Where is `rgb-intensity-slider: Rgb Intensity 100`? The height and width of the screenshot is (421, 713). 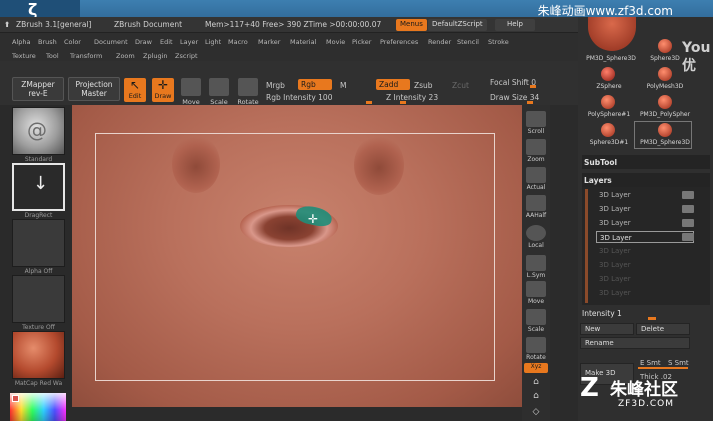 rgb-intensity-slider: Rgb Intensity 100 is located at coordinates (299, 97).